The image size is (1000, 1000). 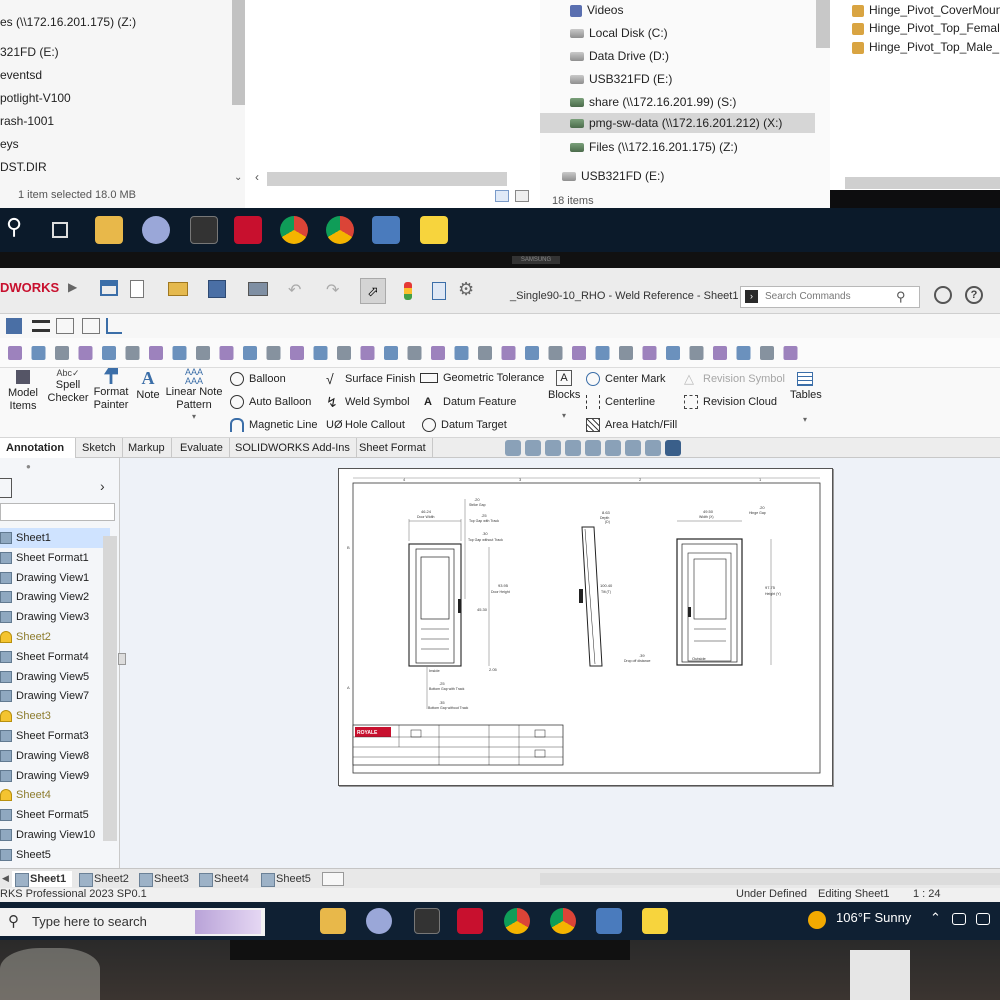 I want to click on sticky-notes-icon, so click(x=434, y=230).